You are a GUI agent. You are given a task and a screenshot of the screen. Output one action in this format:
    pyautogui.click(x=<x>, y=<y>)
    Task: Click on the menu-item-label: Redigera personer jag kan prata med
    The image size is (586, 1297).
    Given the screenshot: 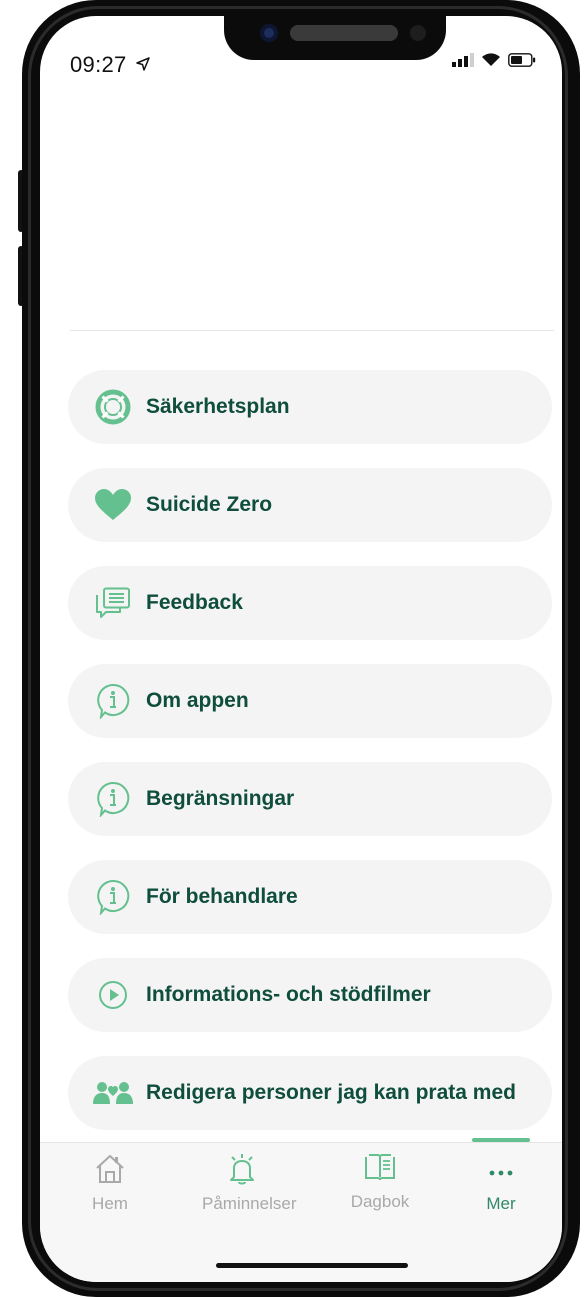 What is the action you would take?
    pyautogui.click(x=331, y=1092)
    